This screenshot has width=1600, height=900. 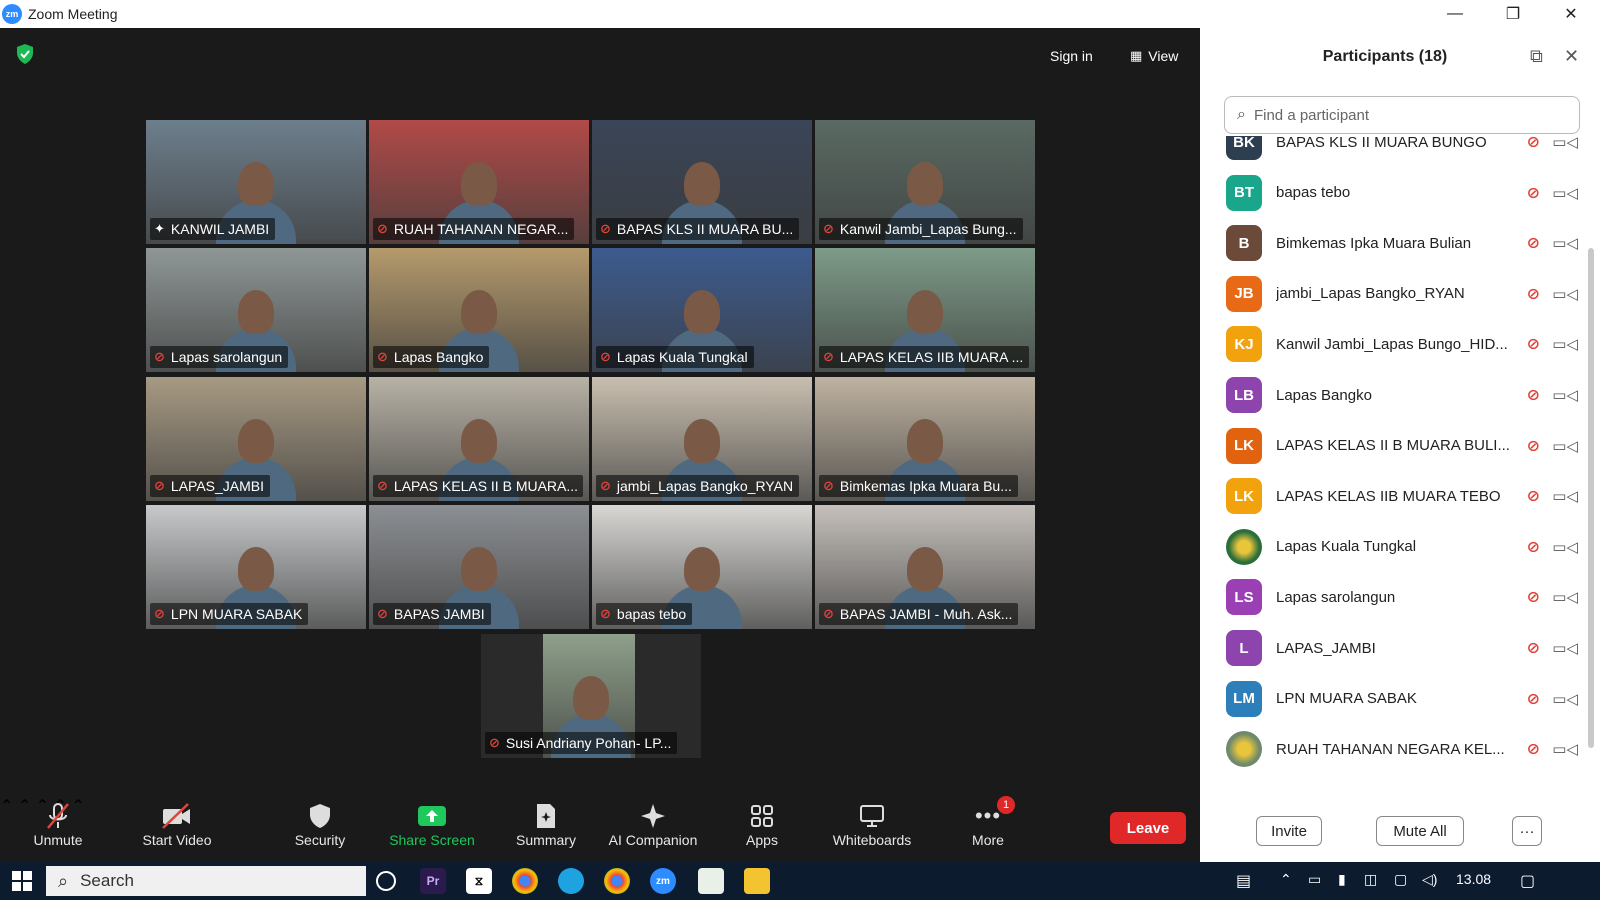 What do you see at coordinates (1314, 879) in the screenshot?
I see `battery-icon: ▭` at bounding box center [1314, 879].